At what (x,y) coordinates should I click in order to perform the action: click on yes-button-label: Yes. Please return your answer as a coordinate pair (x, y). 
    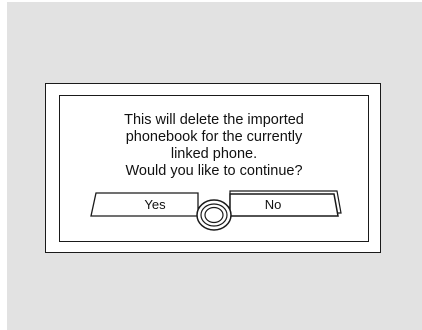
    Looking at the image, I should click on (155, 204).